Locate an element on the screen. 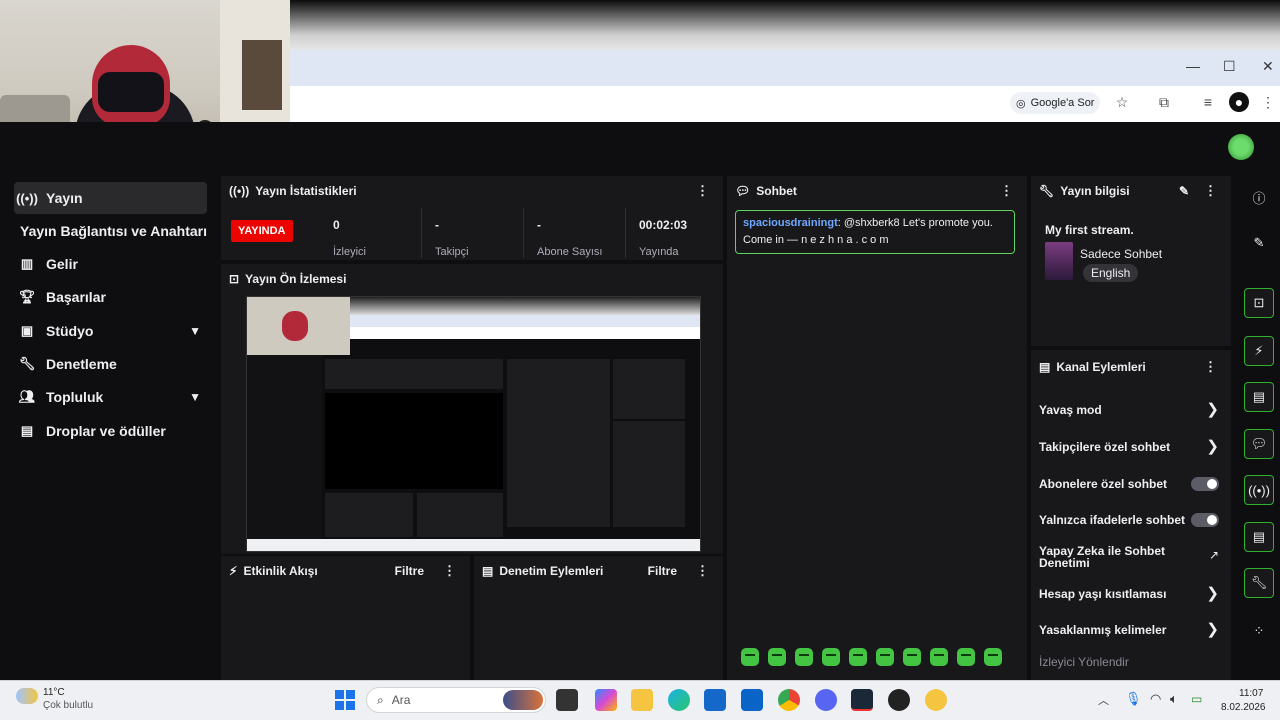  volume-icon: 🔈︎ is located at coordinates (1174, 699).